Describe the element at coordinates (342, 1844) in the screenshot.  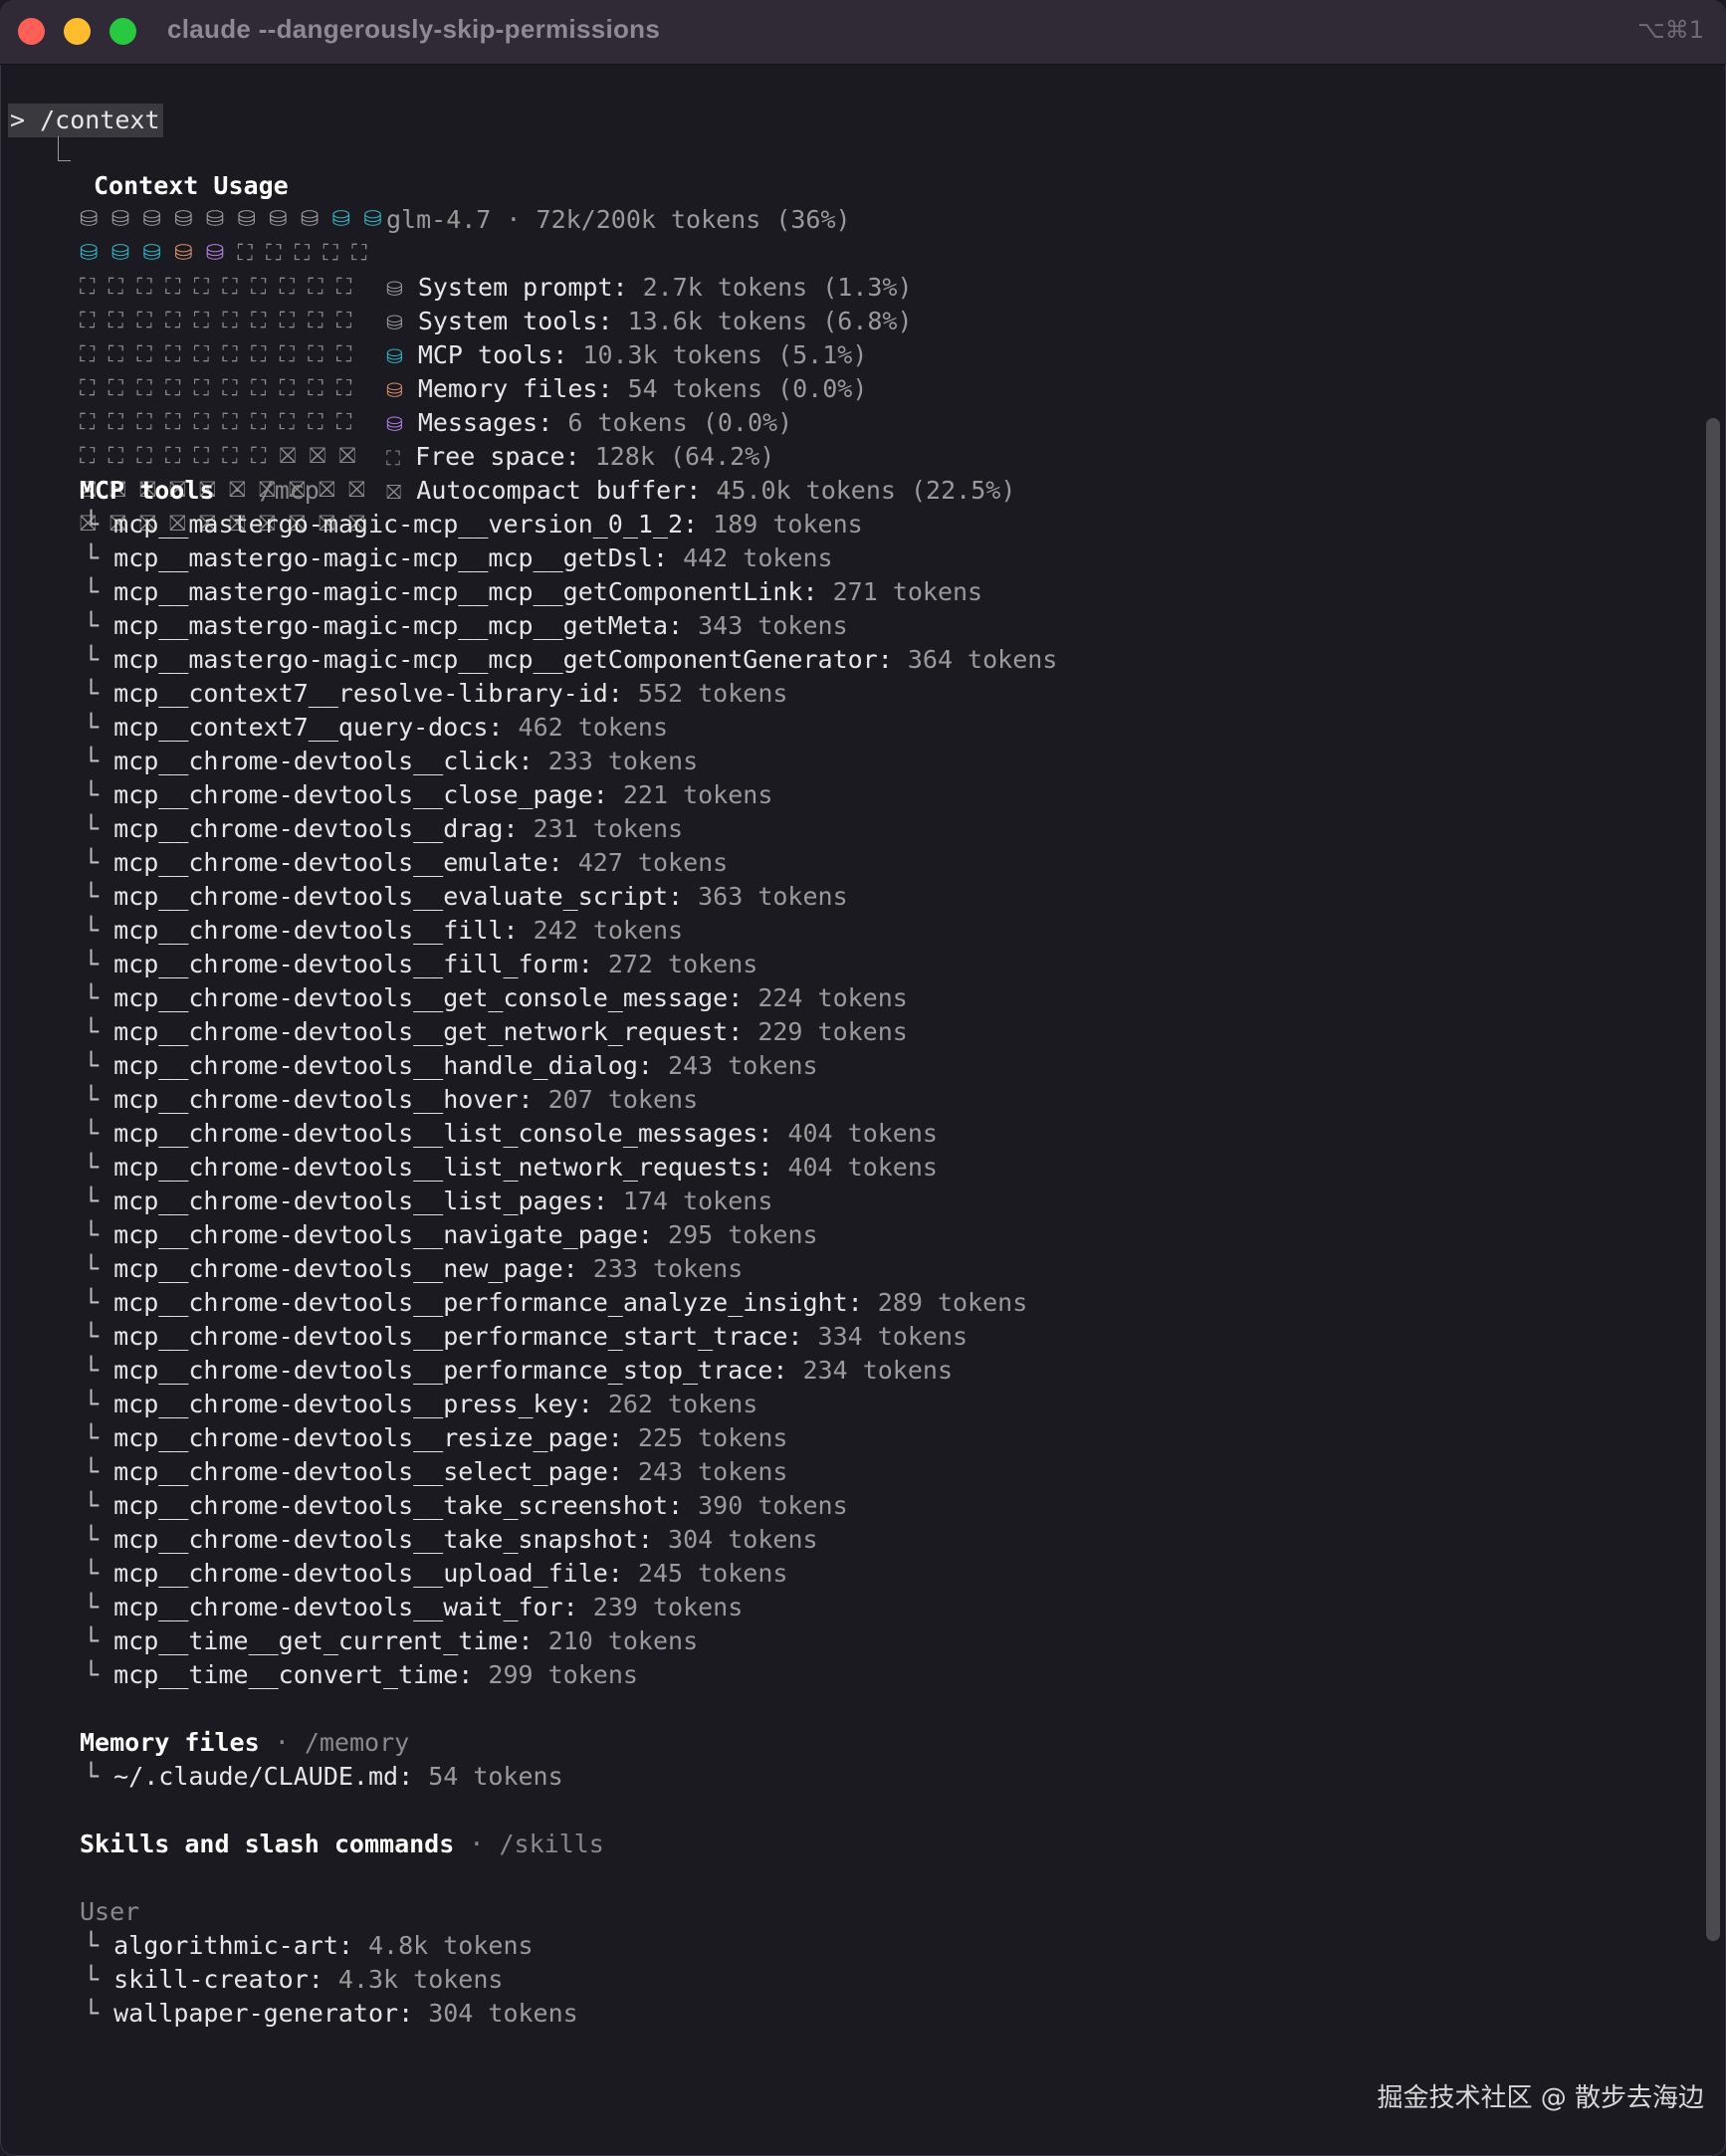
I see `skills-heading: Skills and slash commands · /skills` at that location.